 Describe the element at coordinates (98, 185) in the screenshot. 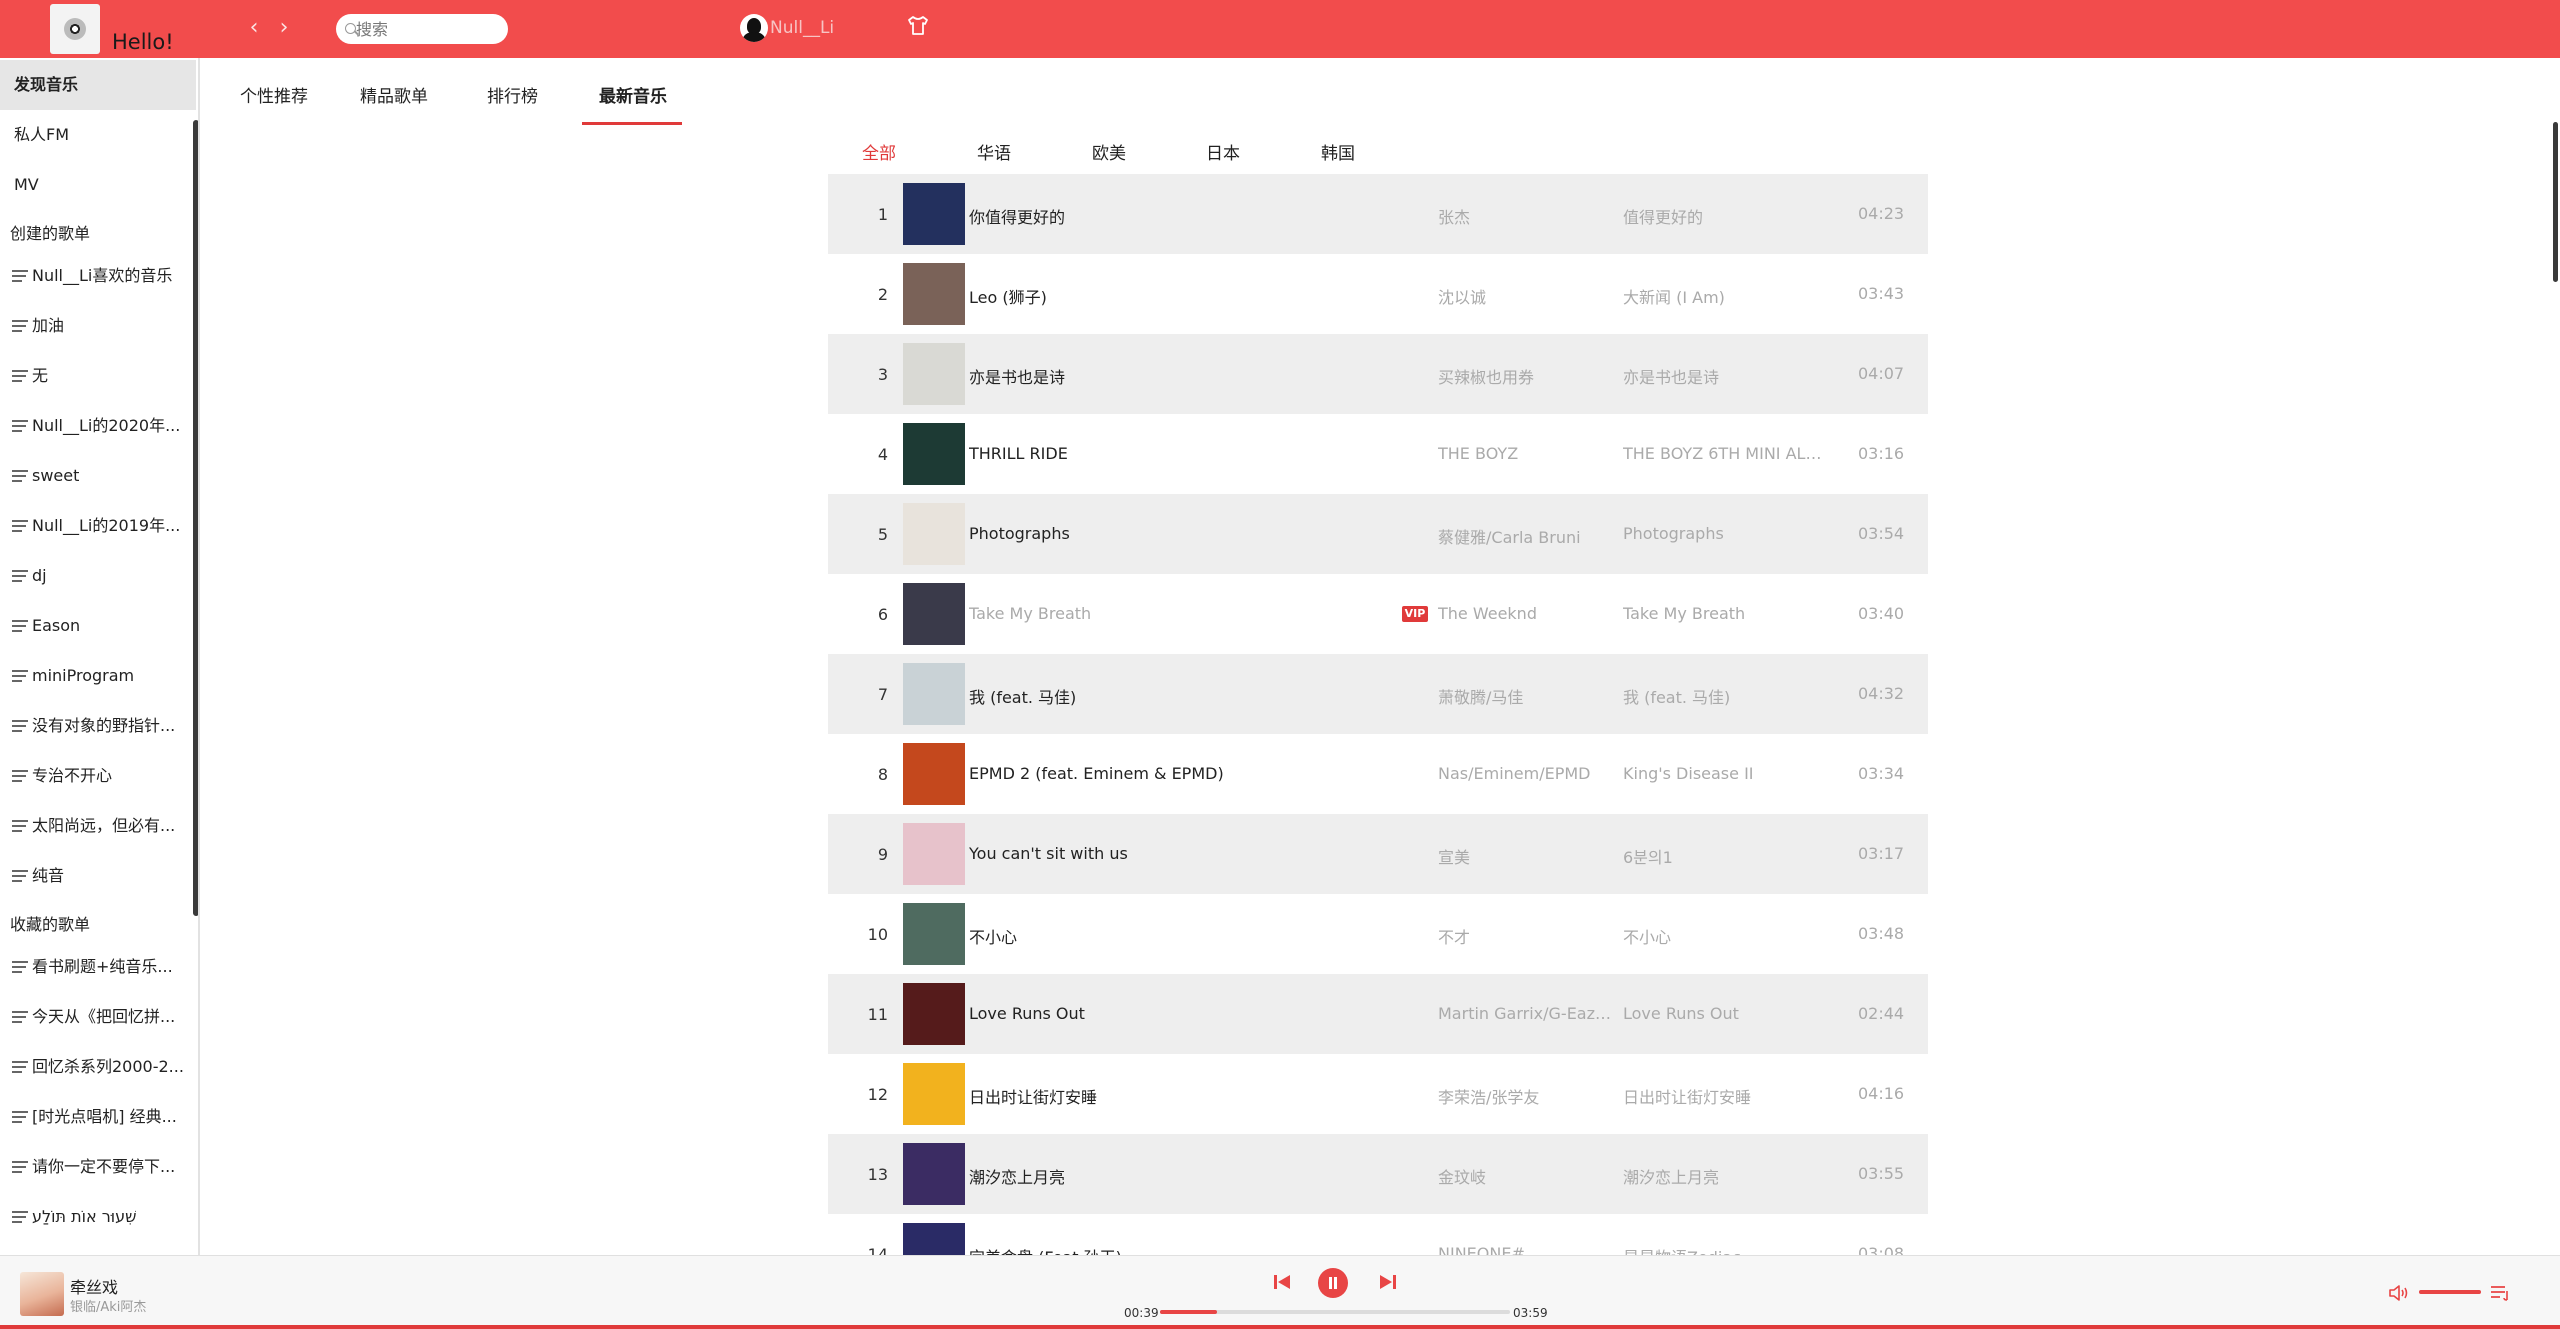

I see `sidebar-item-mv: MV` at that location.